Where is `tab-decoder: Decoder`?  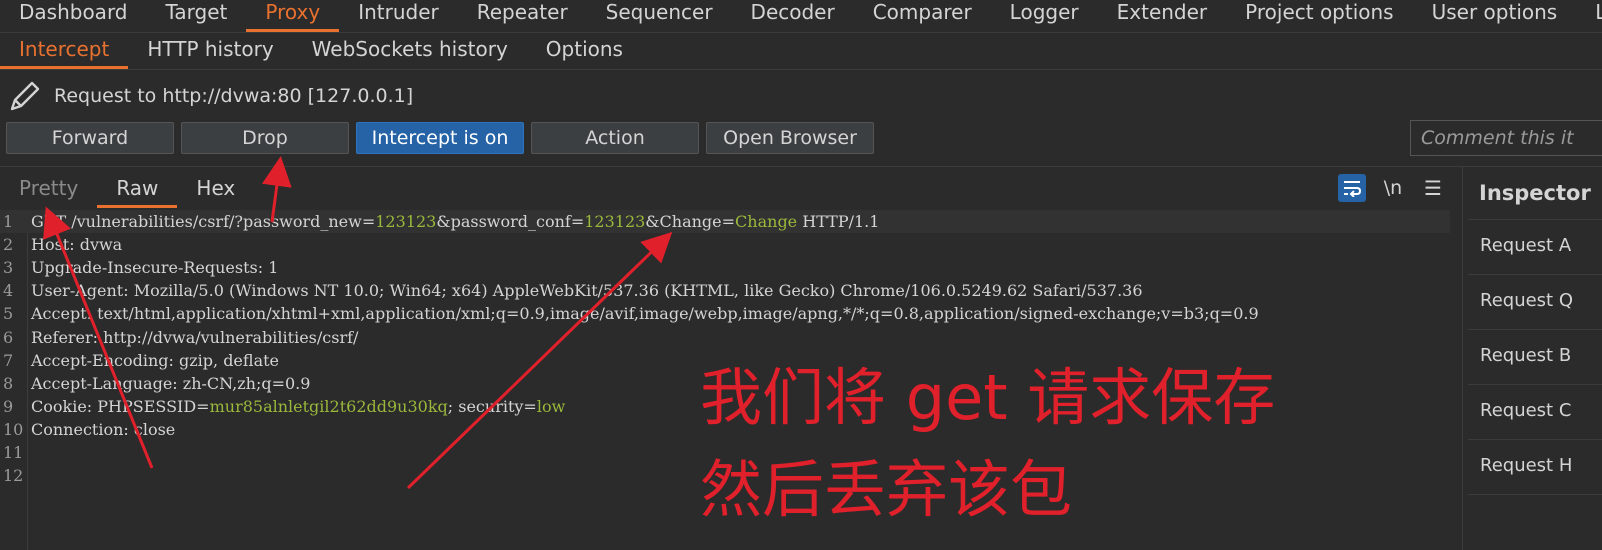
tab-decoder: Decoder is located at coordinates (793, 16).